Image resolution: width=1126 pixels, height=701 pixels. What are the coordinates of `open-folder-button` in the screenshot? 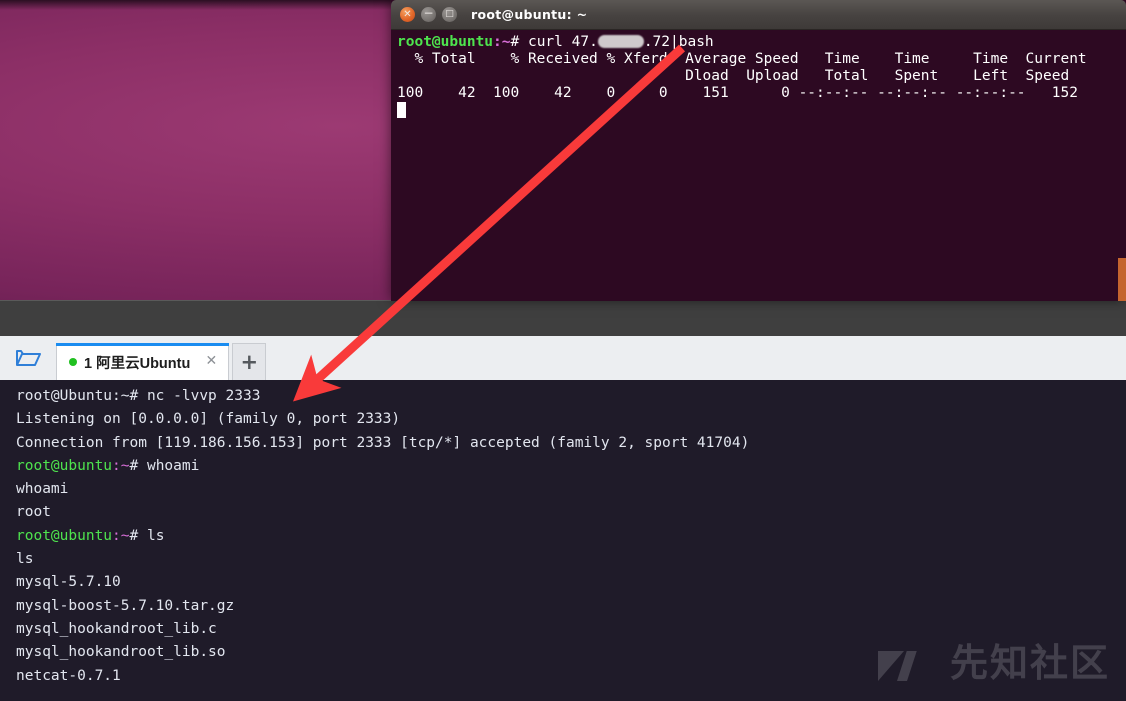 It's located at (28, 358).